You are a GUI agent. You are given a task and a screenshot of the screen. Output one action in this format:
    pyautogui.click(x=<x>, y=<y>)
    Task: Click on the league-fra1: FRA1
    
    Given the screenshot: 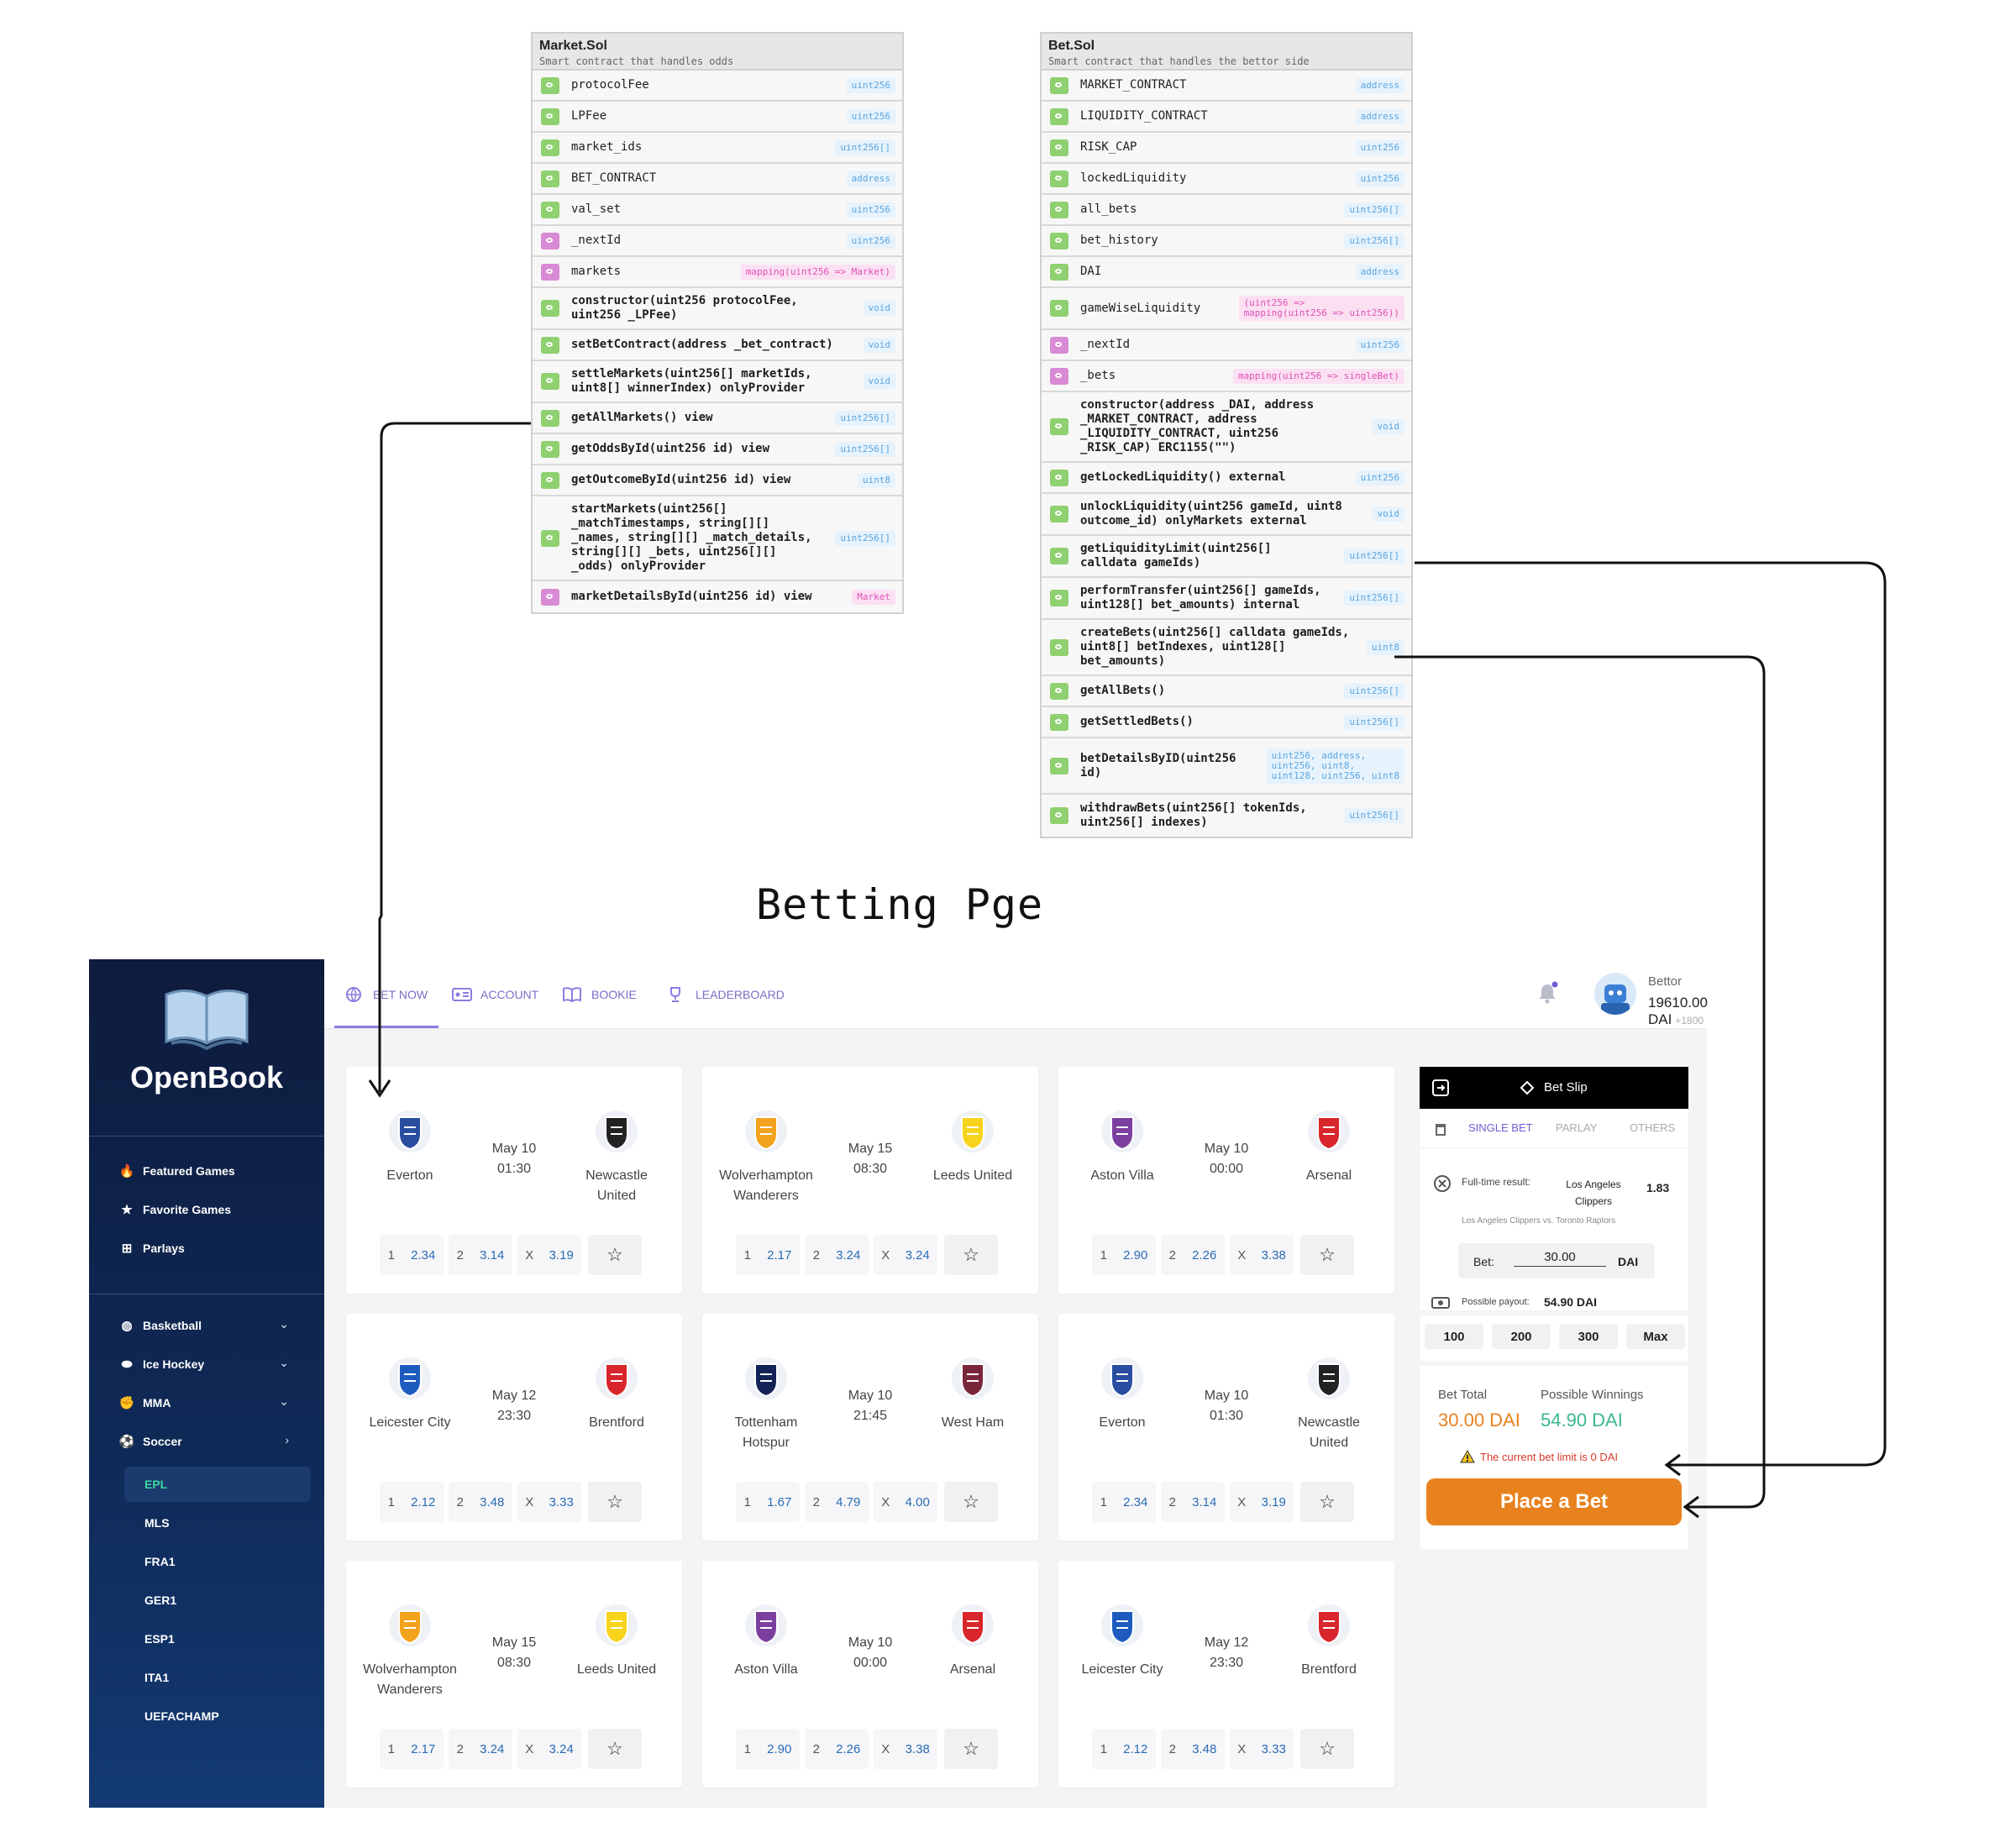 What is the action you would take?
    pyautogui.click(x=160, y=1561)
    